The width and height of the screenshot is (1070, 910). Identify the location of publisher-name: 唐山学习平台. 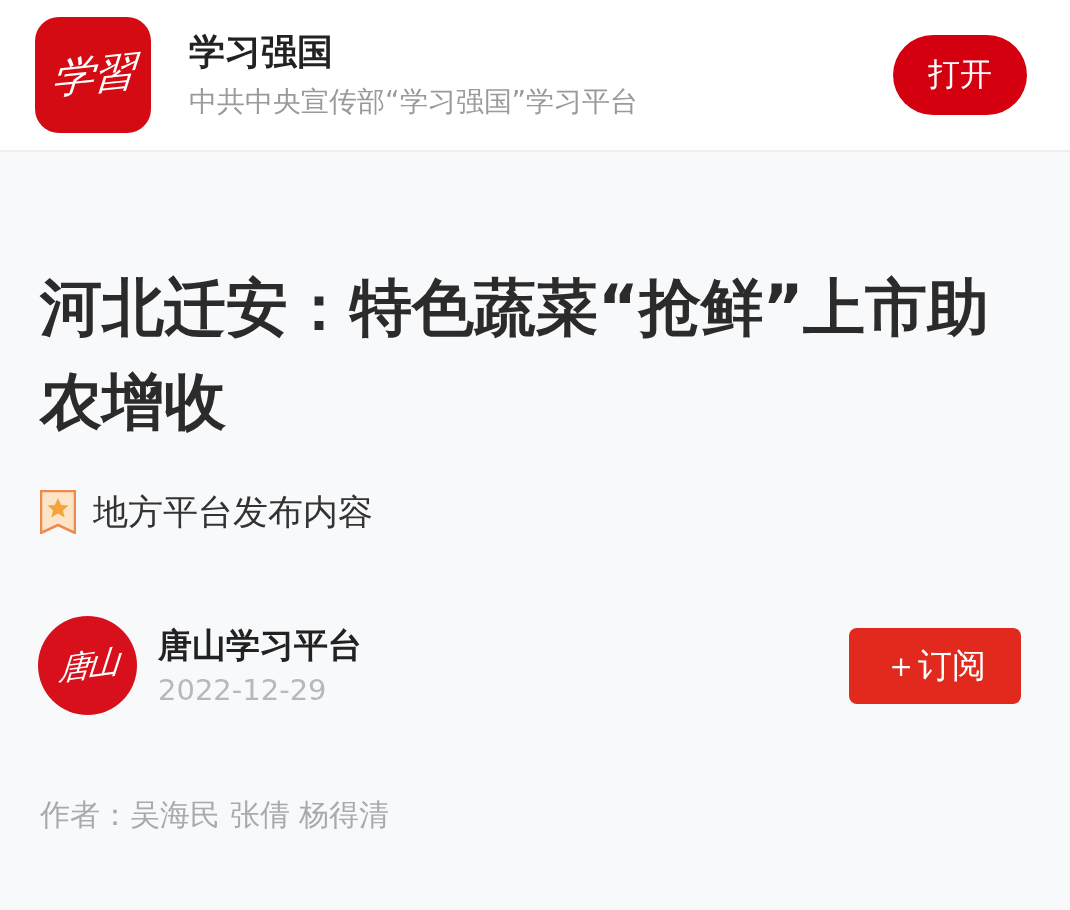
(260, 644).